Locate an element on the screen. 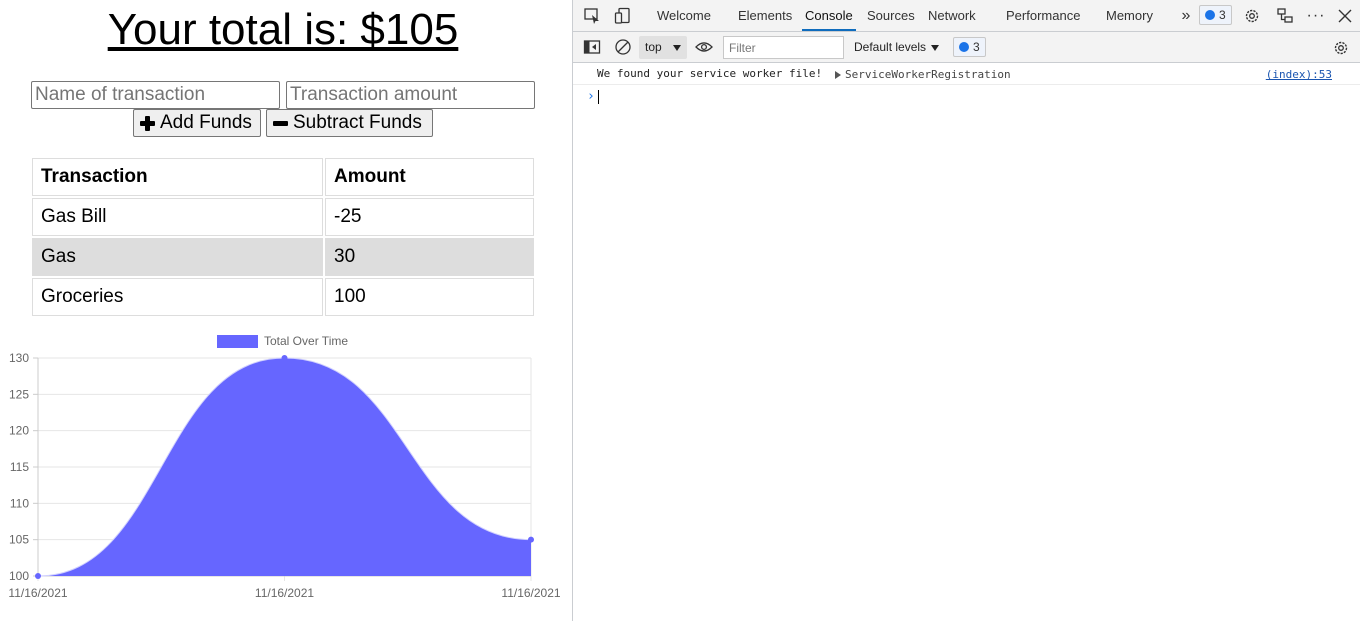 The height and width of the screenshot is (621, 1360). tab-elements: Elements is located at coordinates (765, 15).